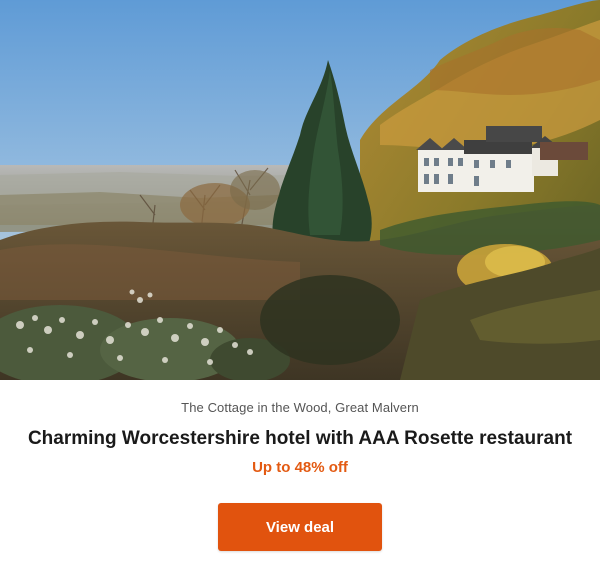  Describe the element at coordinates (300, 527) in the screenshot. I see `view-deal-button: View deal` at that location.